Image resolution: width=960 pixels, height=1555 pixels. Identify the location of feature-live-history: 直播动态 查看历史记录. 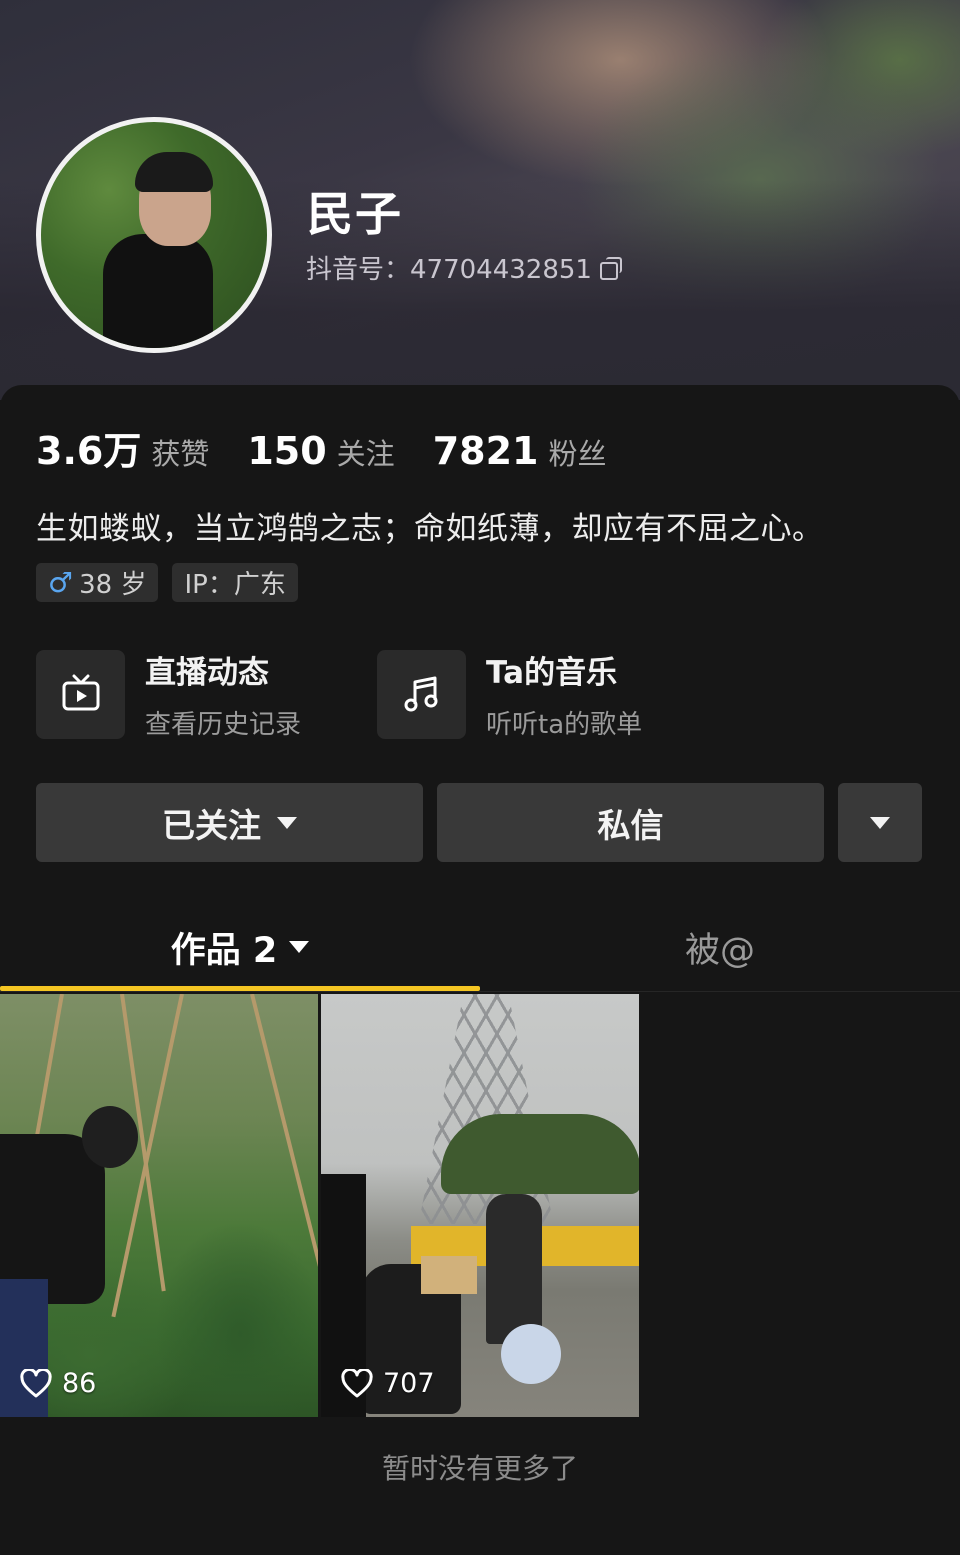
(206, 694).